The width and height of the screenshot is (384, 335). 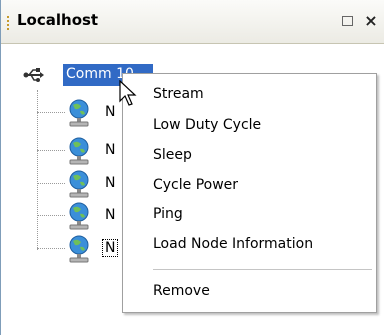 I want to click on menu-item-cycle-power: Cycle Power, so click(x=249, y=185).